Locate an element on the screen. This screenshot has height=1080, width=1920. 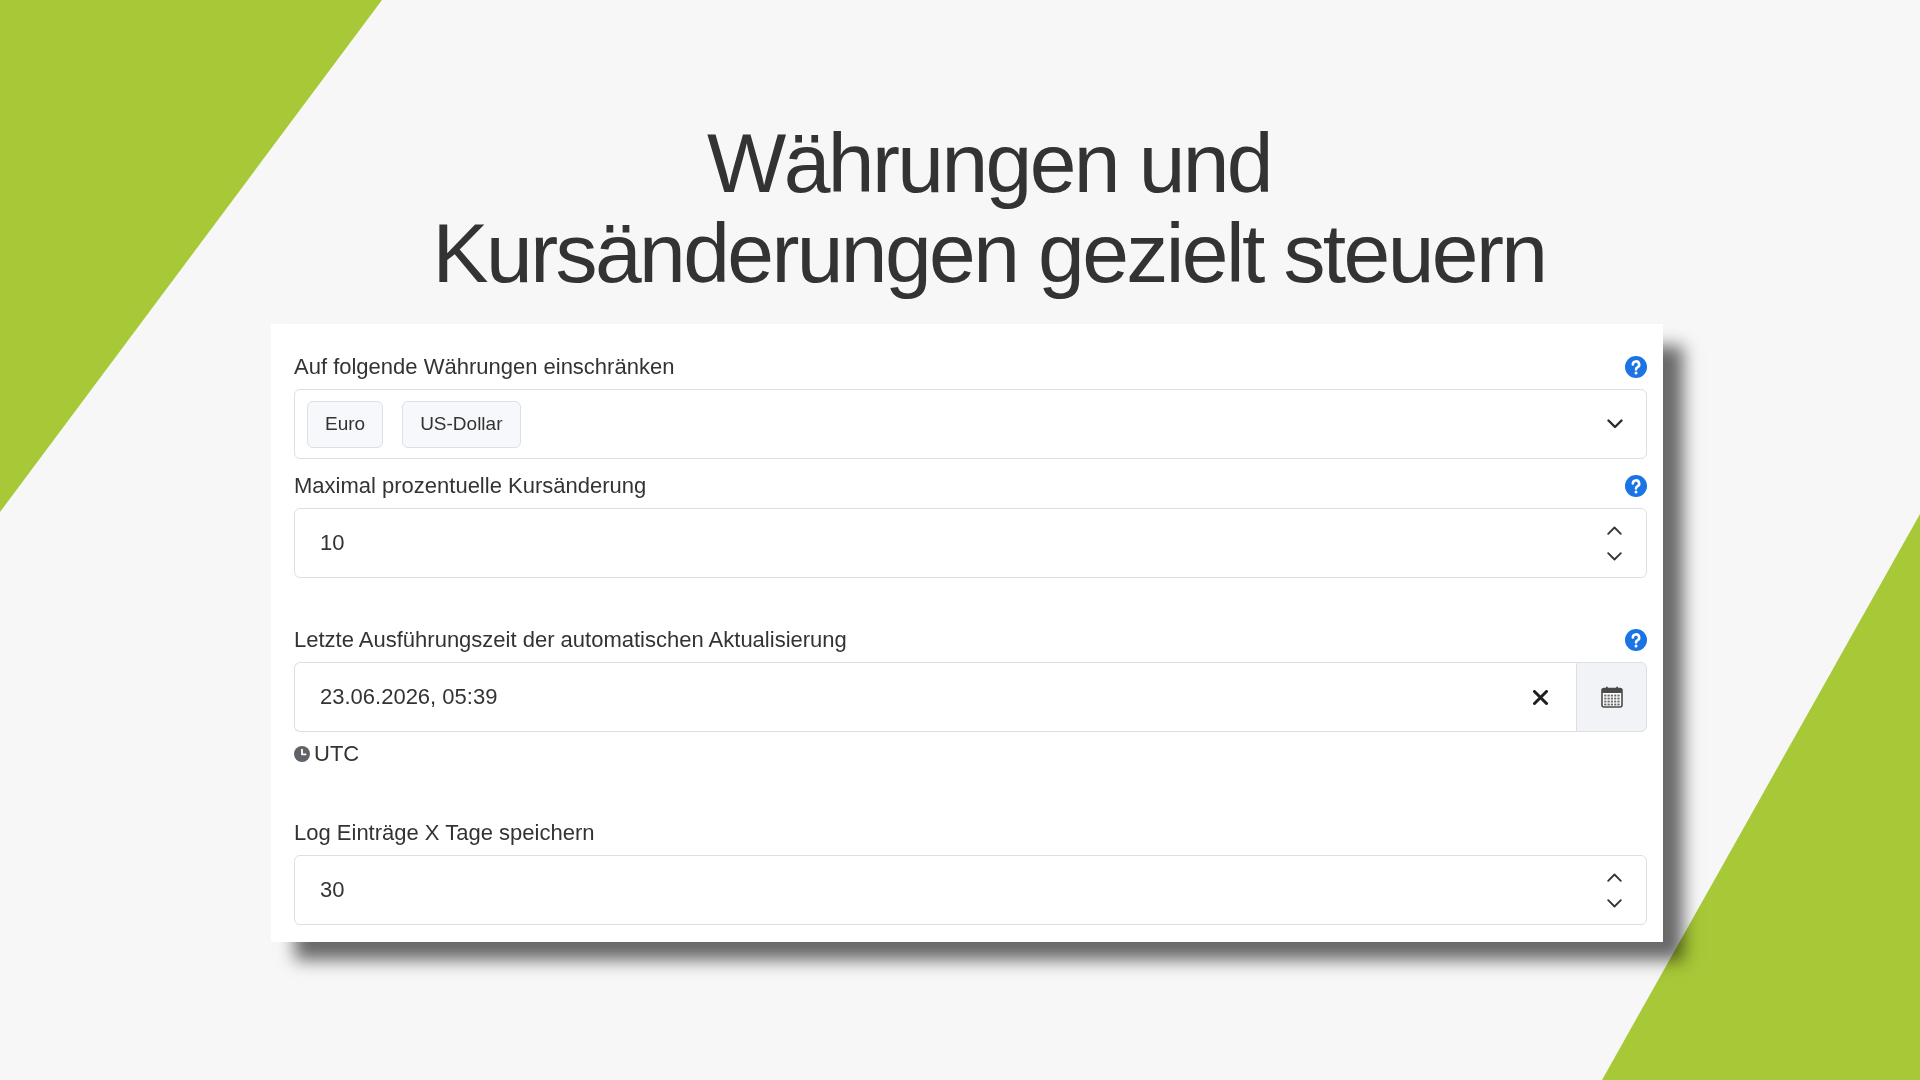
currency-tag: US-Dollar is located at coordinates (461, 424).